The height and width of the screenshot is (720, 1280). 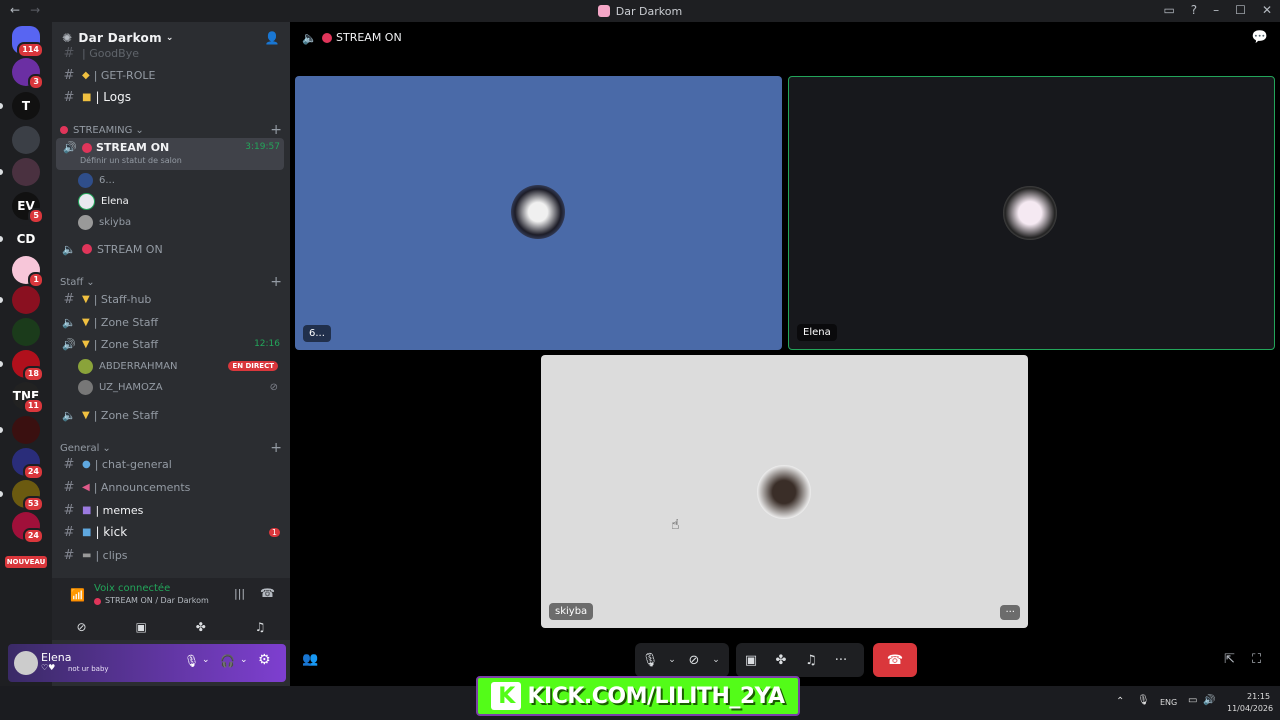 I want to click on disconnect-icon: ☎, so click(x=267, y=593).